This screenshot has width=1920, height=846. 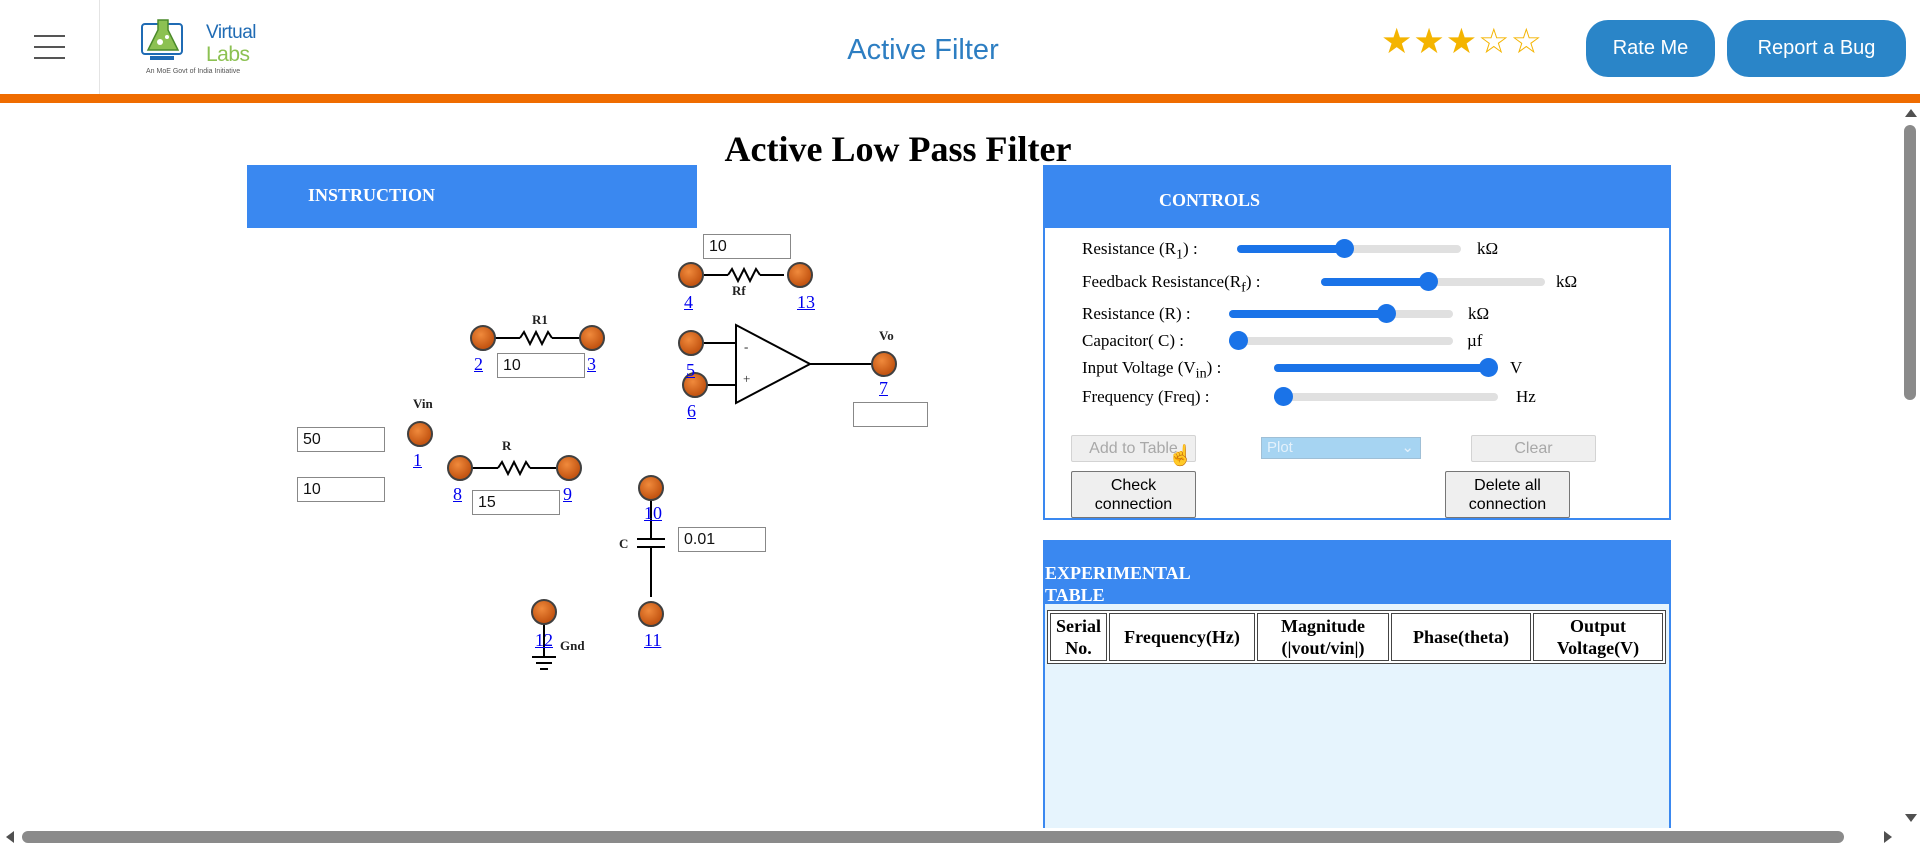 What do you see at coordinates (1078, 637) in the screenshot?
I see `column-serial: Serial No.` at bounding box center [1078, 637].